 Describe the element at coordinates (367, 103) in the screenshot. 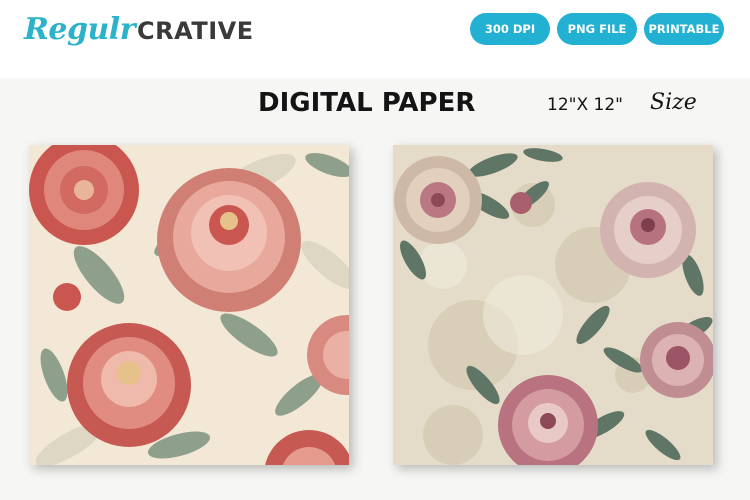

I see `product-title: DIGITAL PAPER` at that location.